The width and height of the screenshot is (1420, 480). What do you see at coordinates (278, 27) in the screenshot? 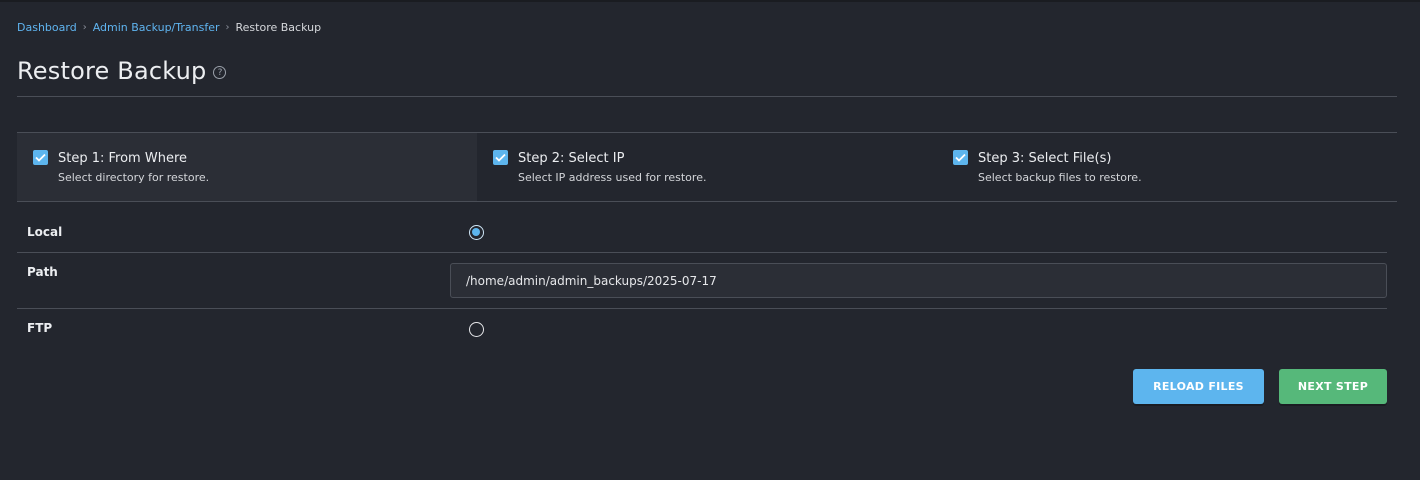
I see `breadcrumb-current: Restore Backup` at bounding box center [278, 27].